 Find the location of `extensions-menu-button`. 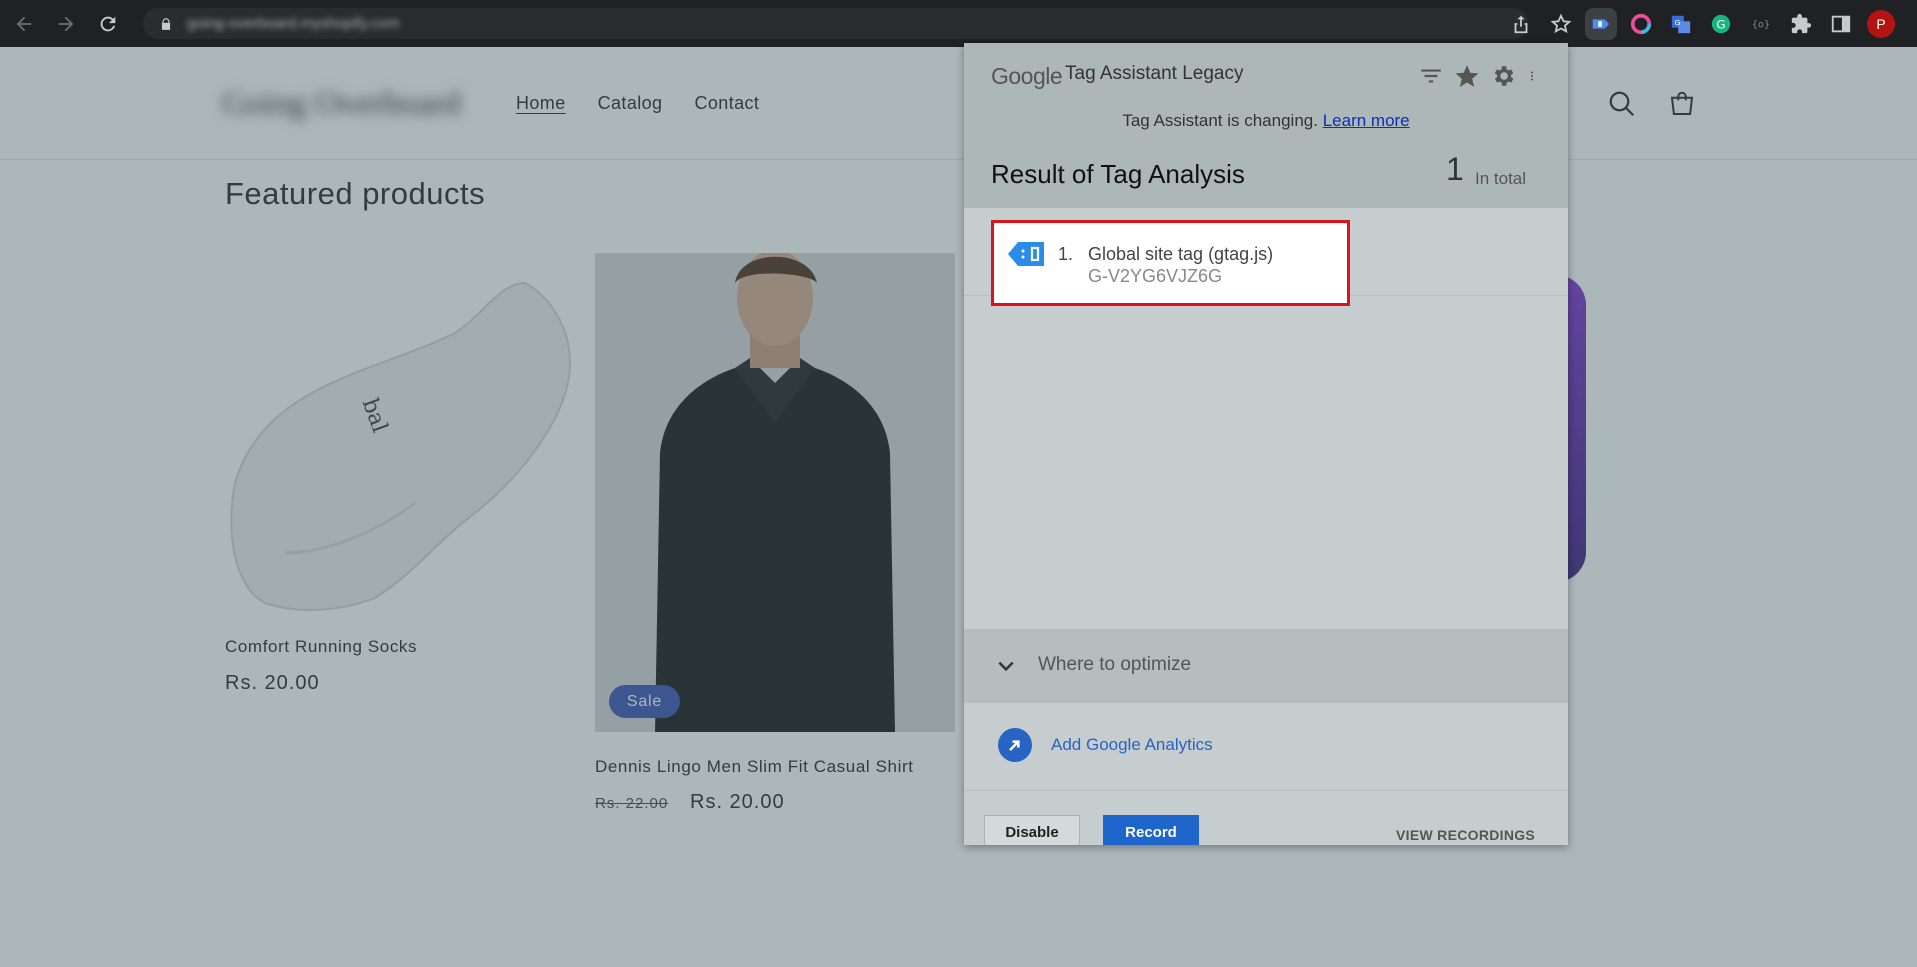

extensions-menu-button is located at coordinates (1801, 24).